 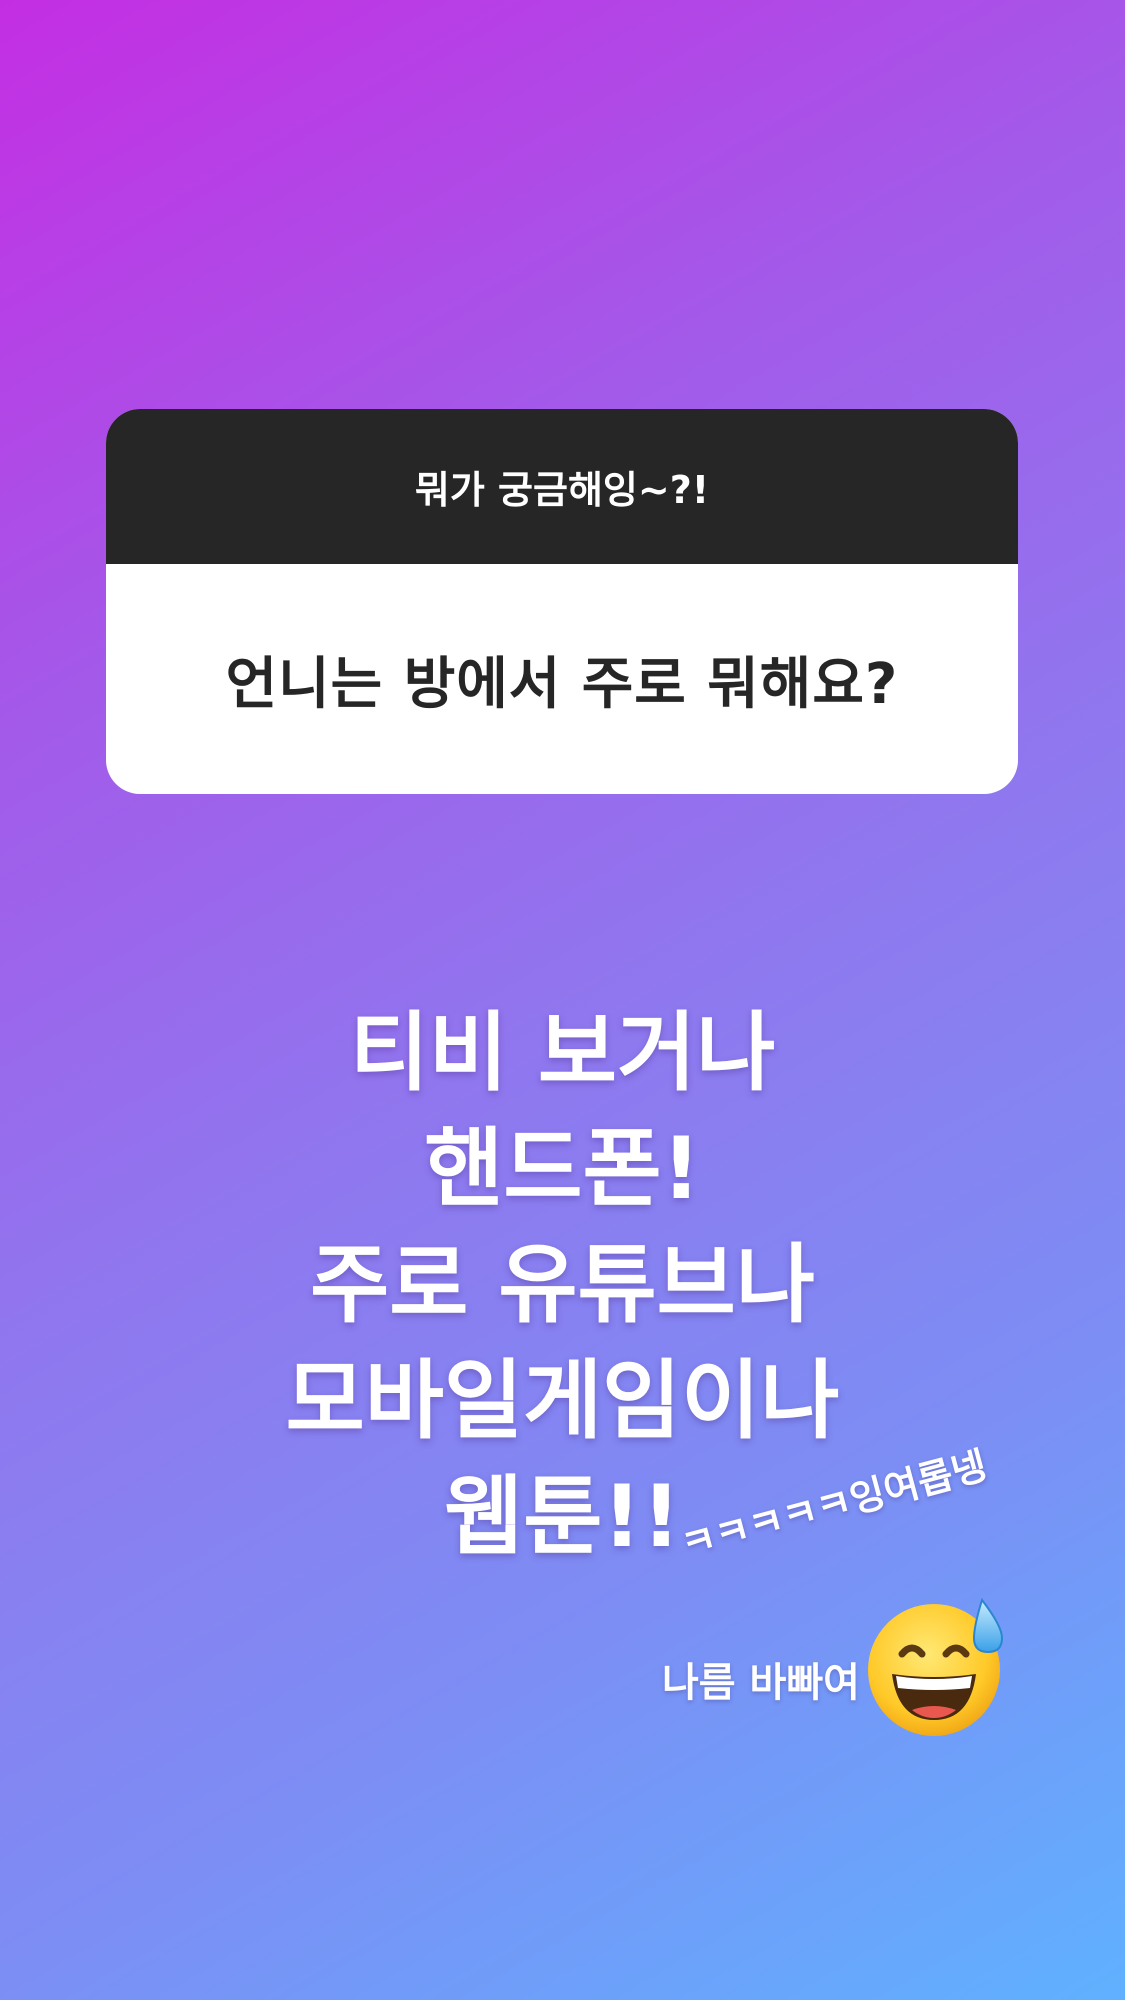 What do you see at coordinates (761, 1683) in the screenshot?
I see `busy-text-sticker: 나름 바빠여` at bounding box center [761, 1683].